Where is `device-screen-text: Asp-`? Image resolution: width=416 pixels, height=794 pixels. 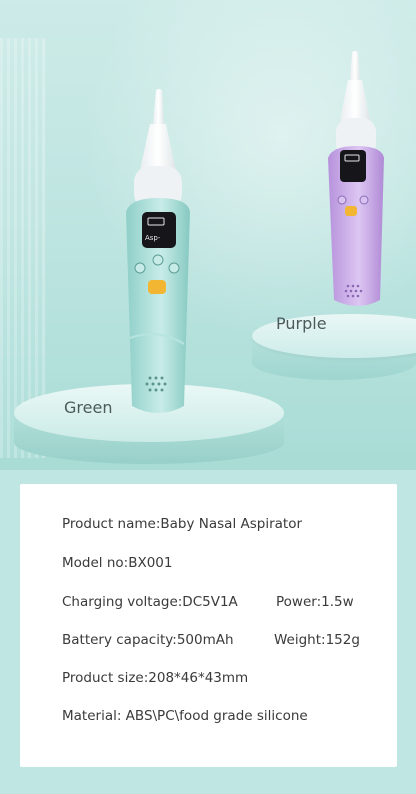
device-screen-text: Asp- is located at coordinates (153, 238).